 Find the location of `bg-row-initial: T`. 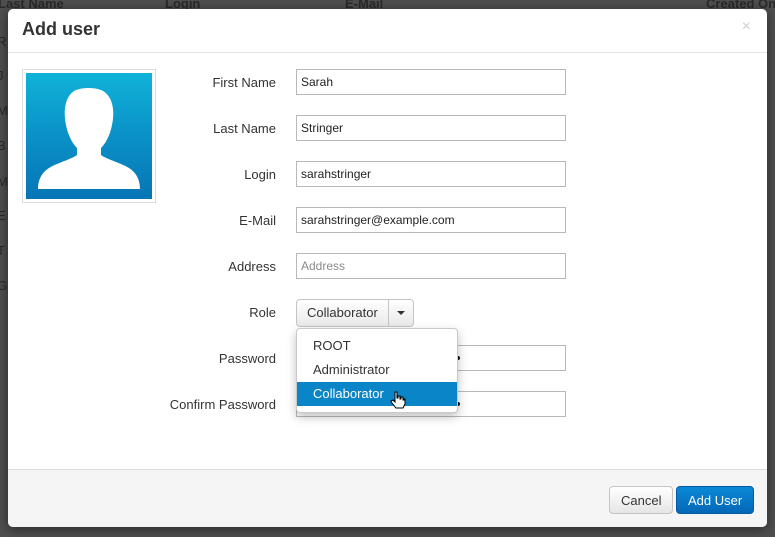

bg-row-initial: T is located at coordinates (2, 250).